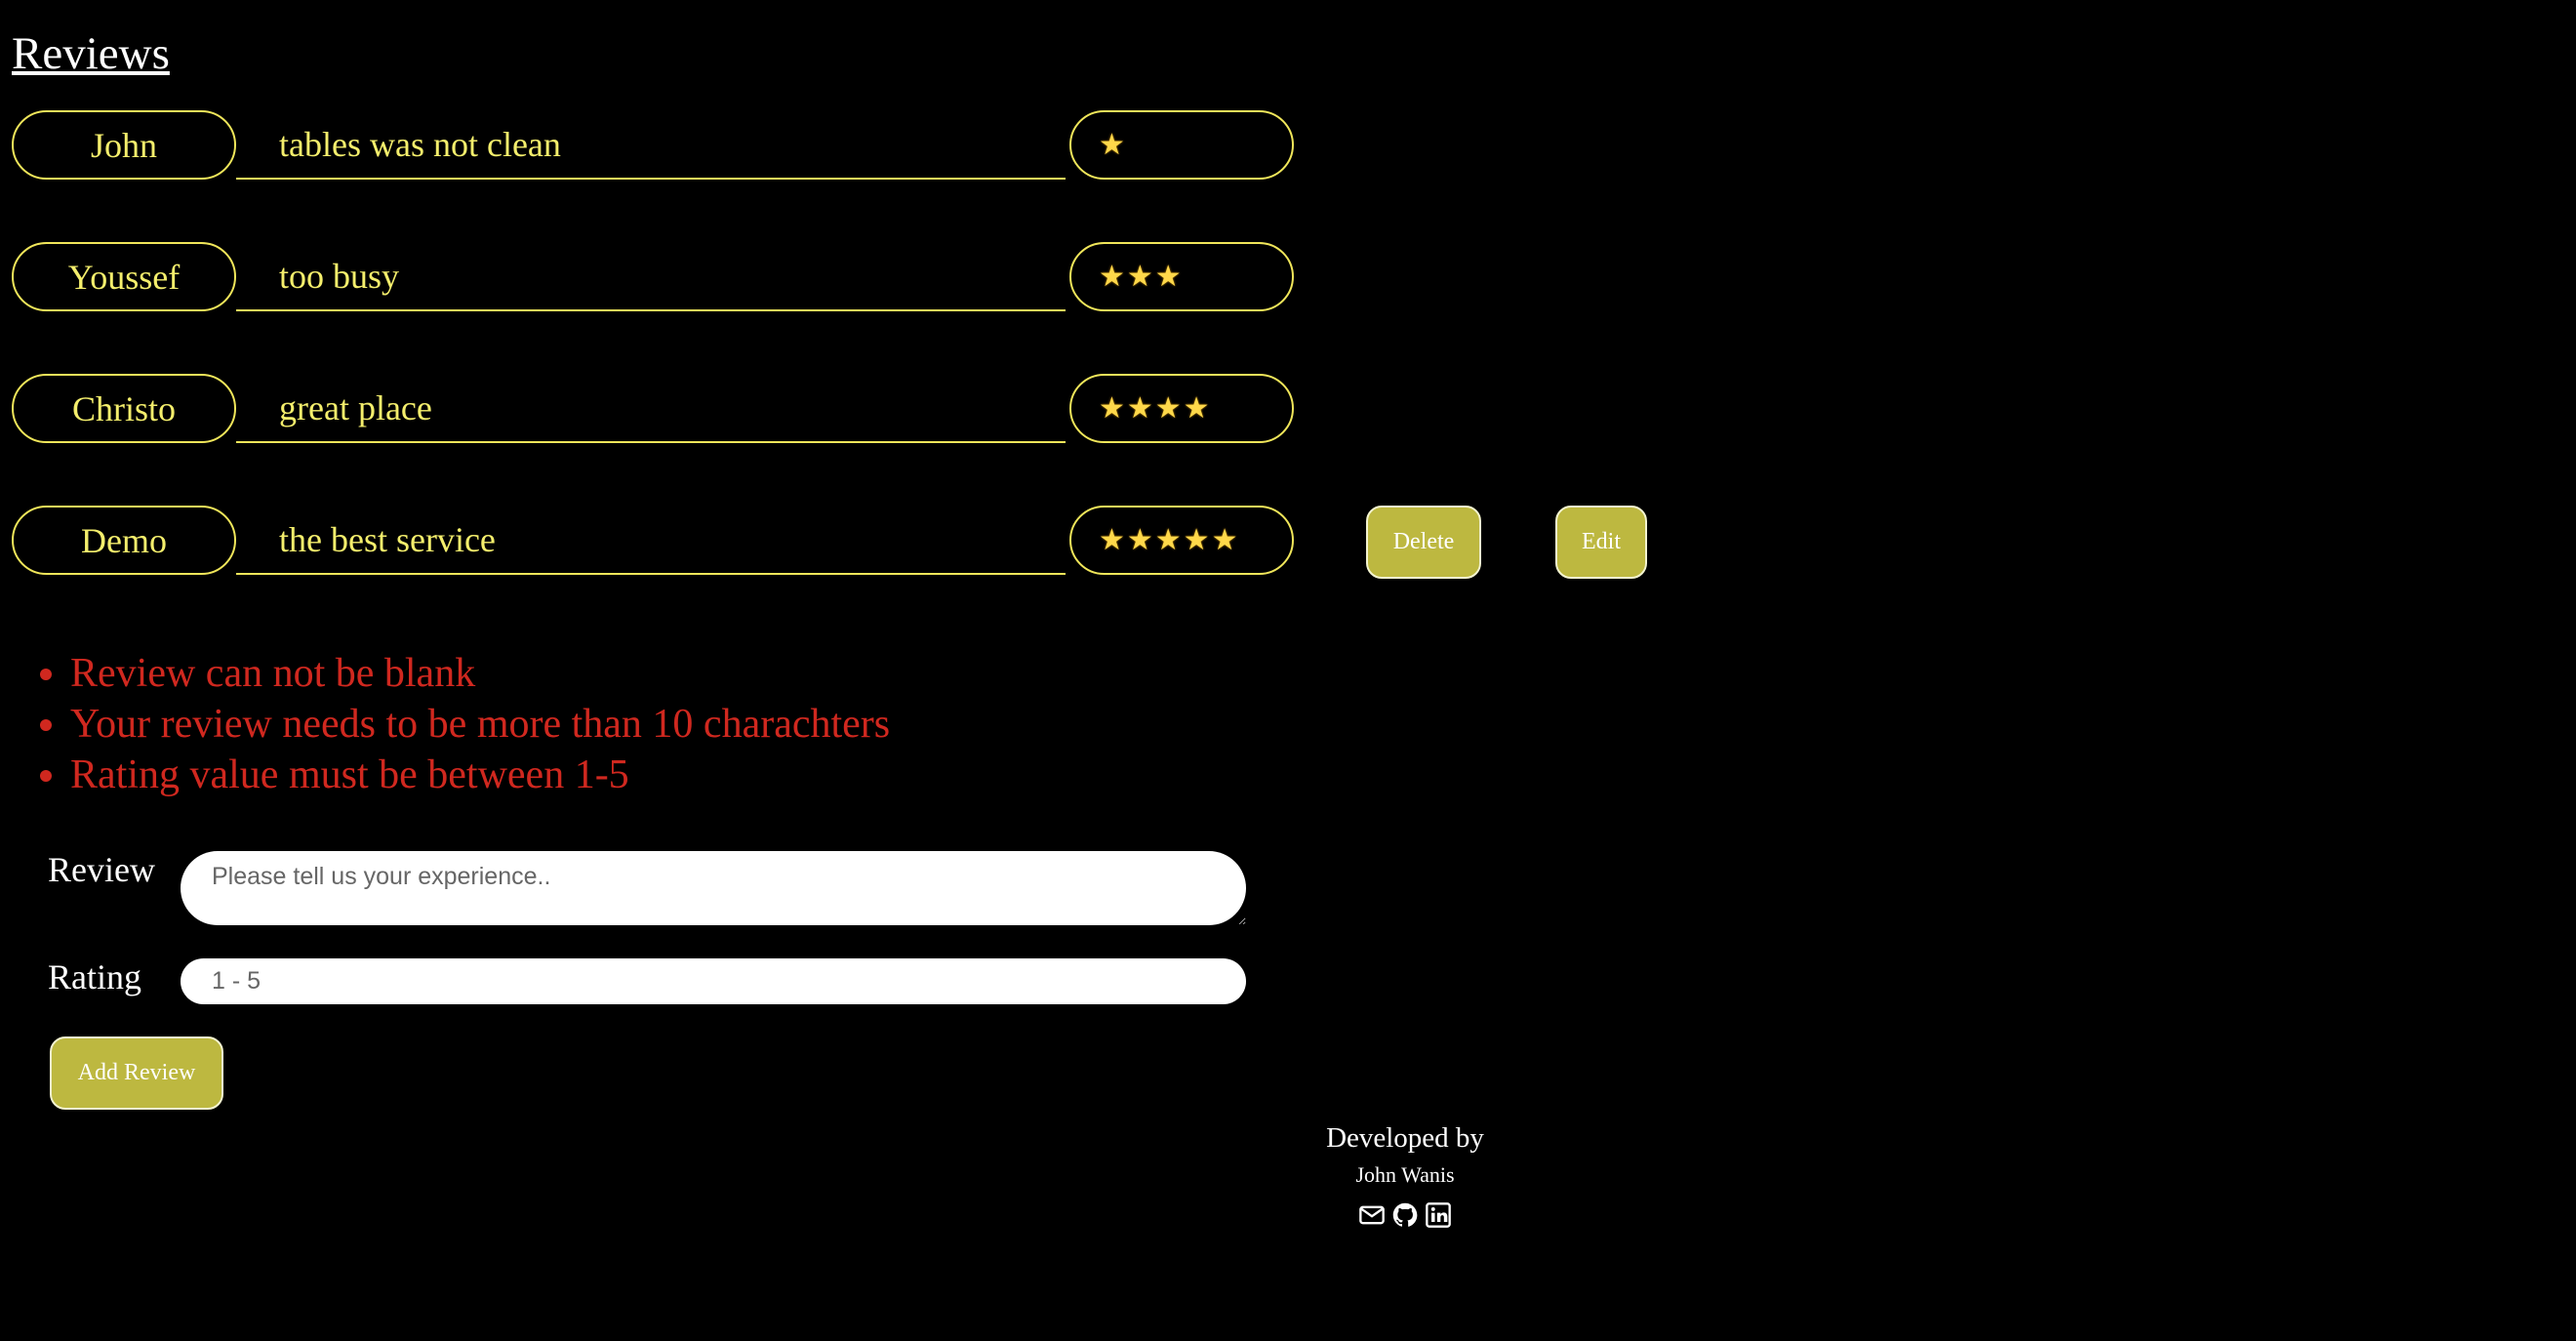 The height and width of the screenshot is (1341, 2576). I want to click on star-icon: ★, so click(1113, 145).